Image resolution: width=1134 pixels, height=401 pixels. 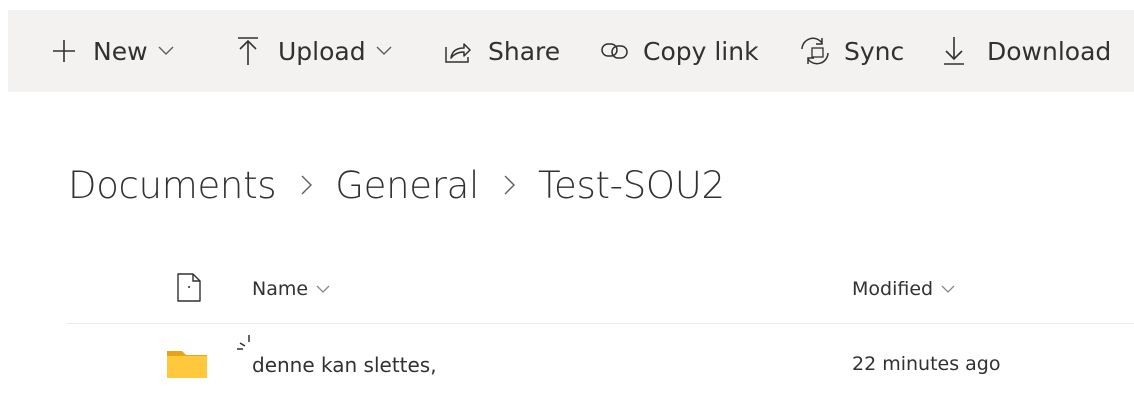 I want to click on upload-icon, so click(x=248, y=51).